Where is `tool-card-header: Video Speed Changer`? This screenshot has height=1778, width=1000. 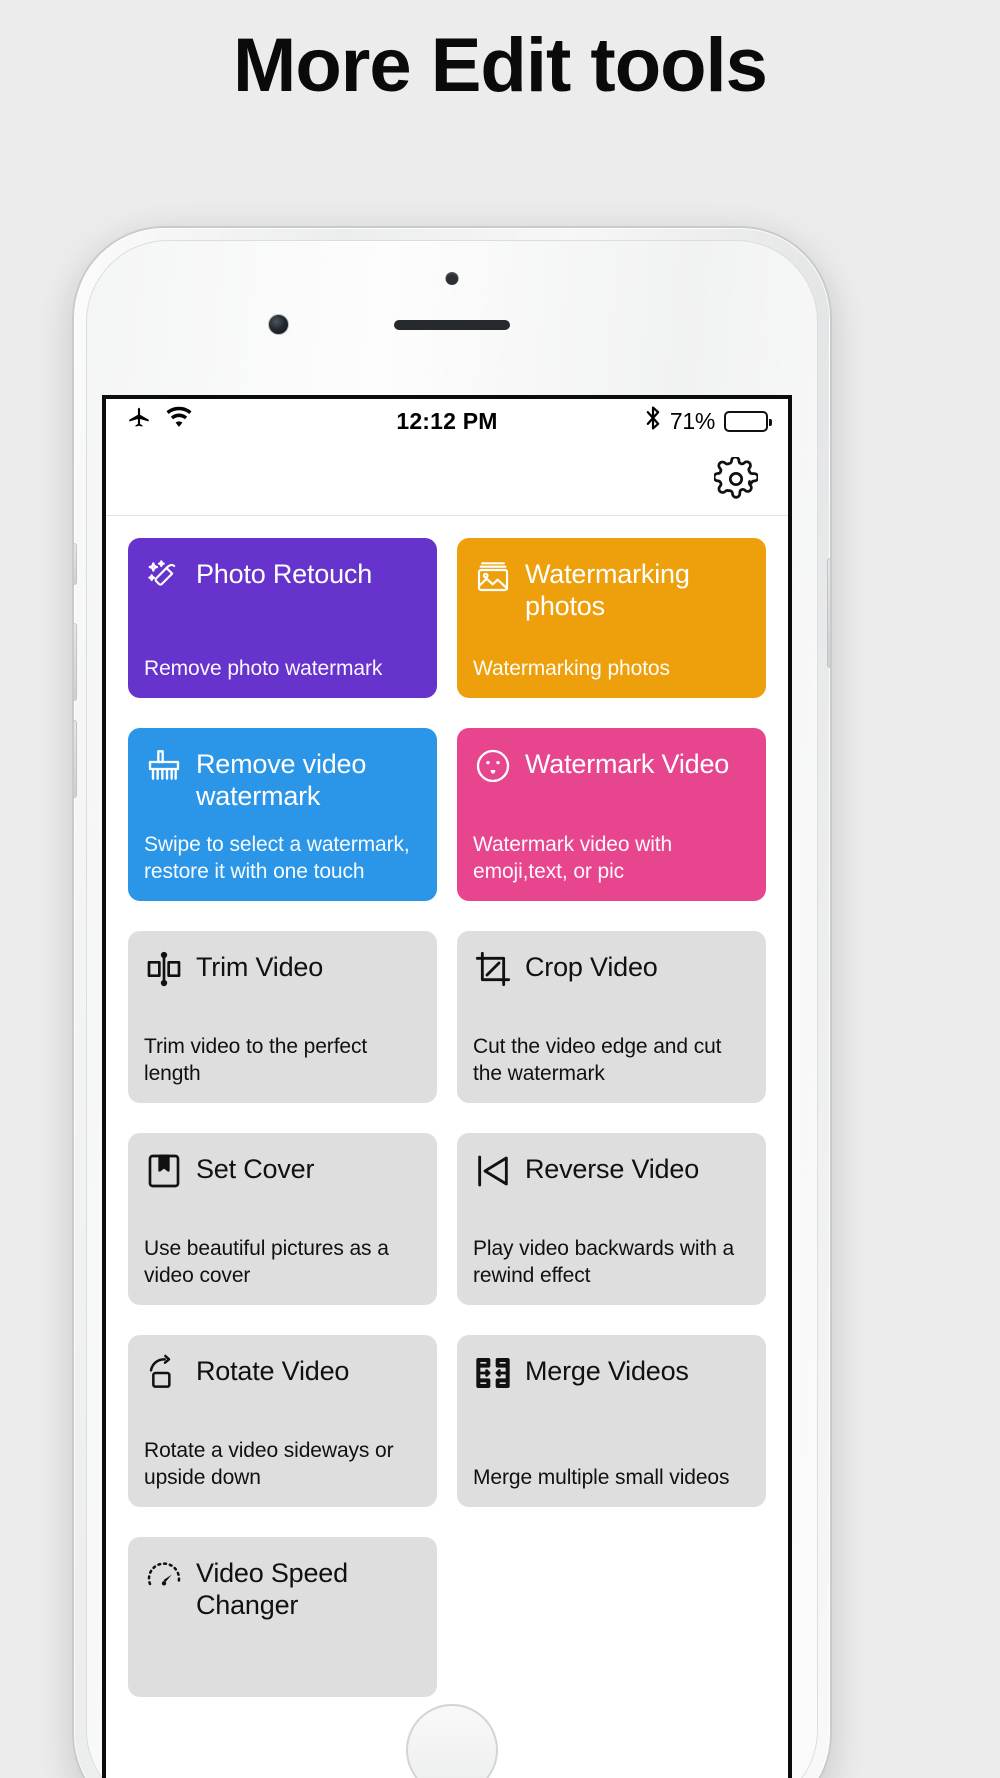 tool-card-header: Video Speed Changer is located at coordinates (282, 1588).